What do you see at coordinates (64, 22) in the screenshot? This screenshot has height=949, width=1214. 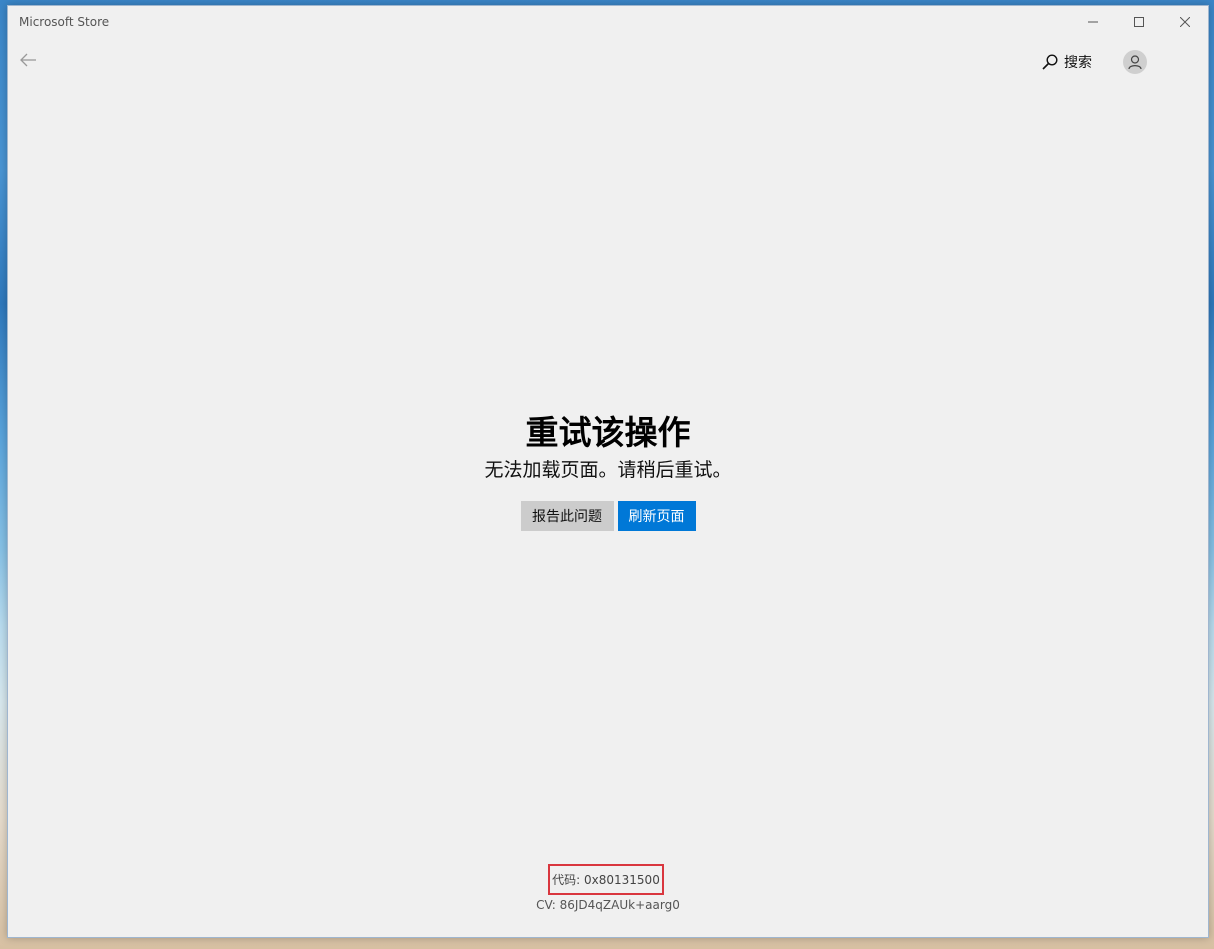 I see `app-title: Microsoft Store` at bounding box center [64, 22].